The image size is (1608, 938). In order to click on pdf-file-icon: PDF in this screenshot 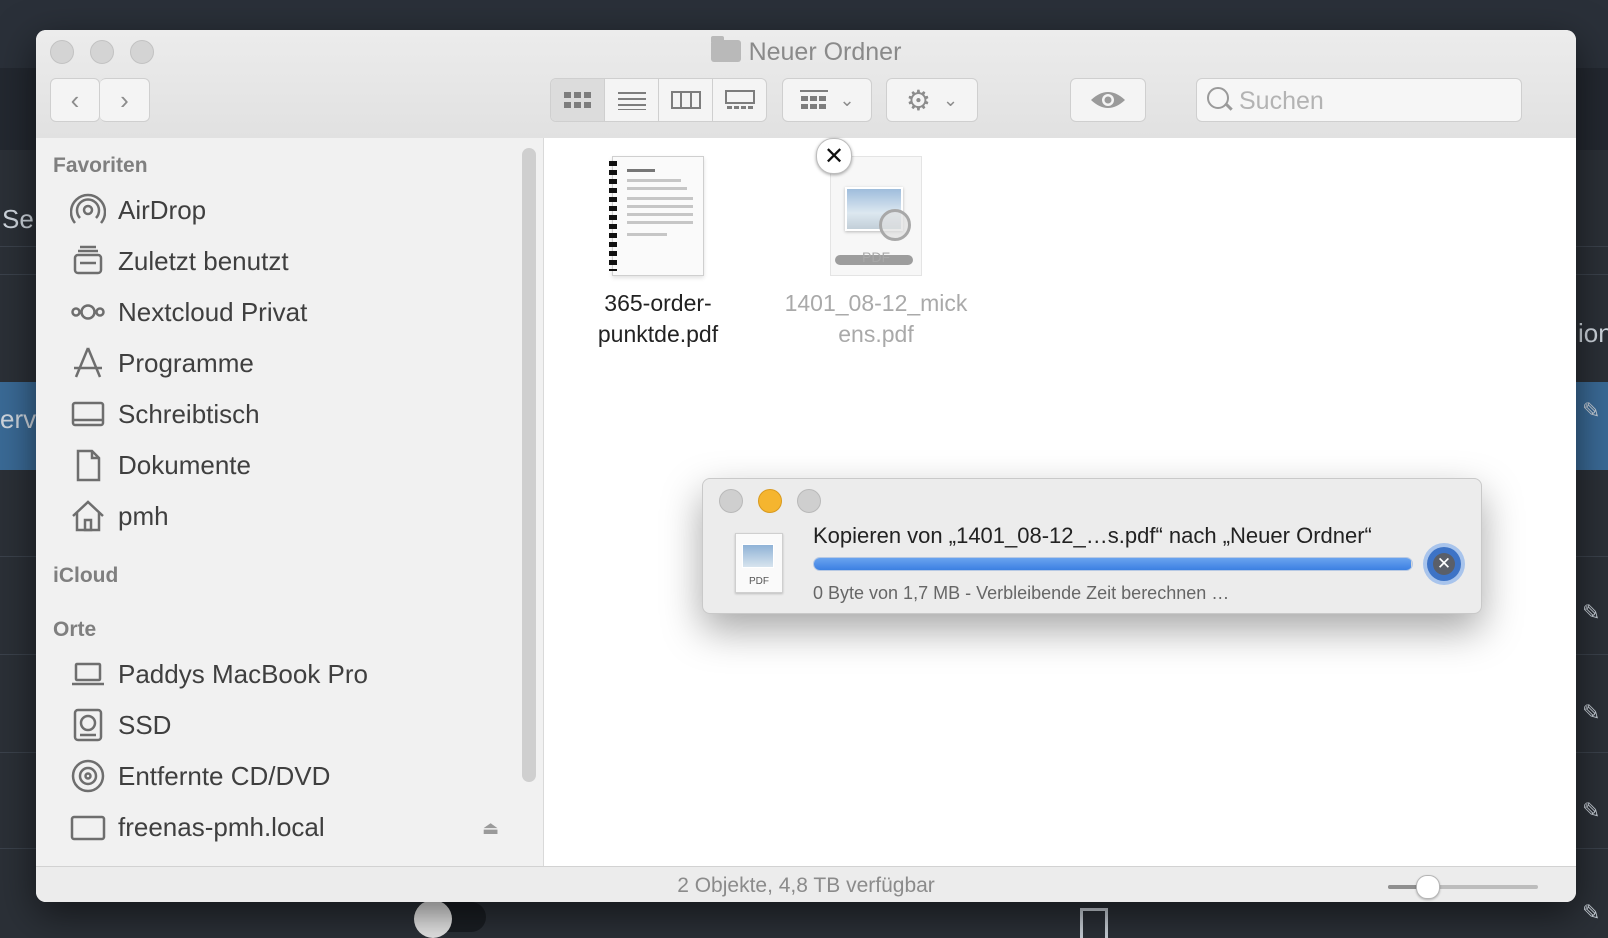, I will do `click(759, 563)`.